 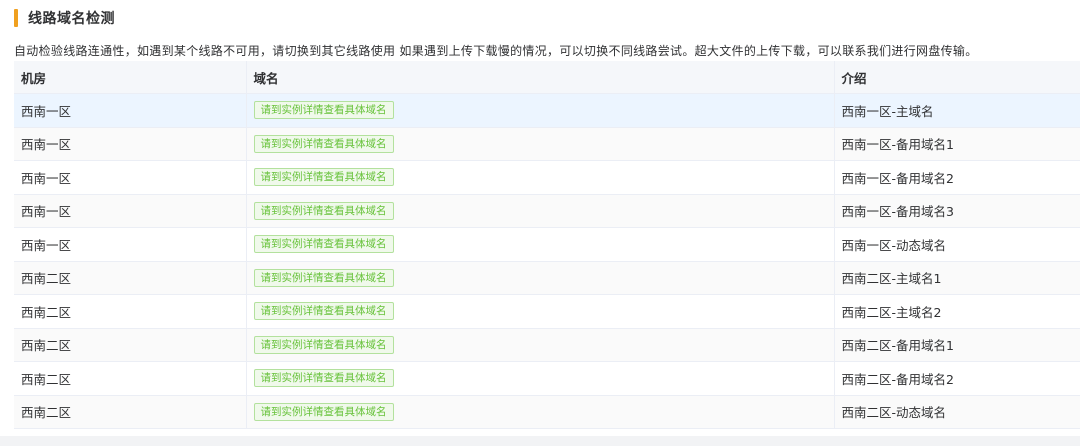 I want to click on section-title: 线路域名检测, so click(x=71, y=19).